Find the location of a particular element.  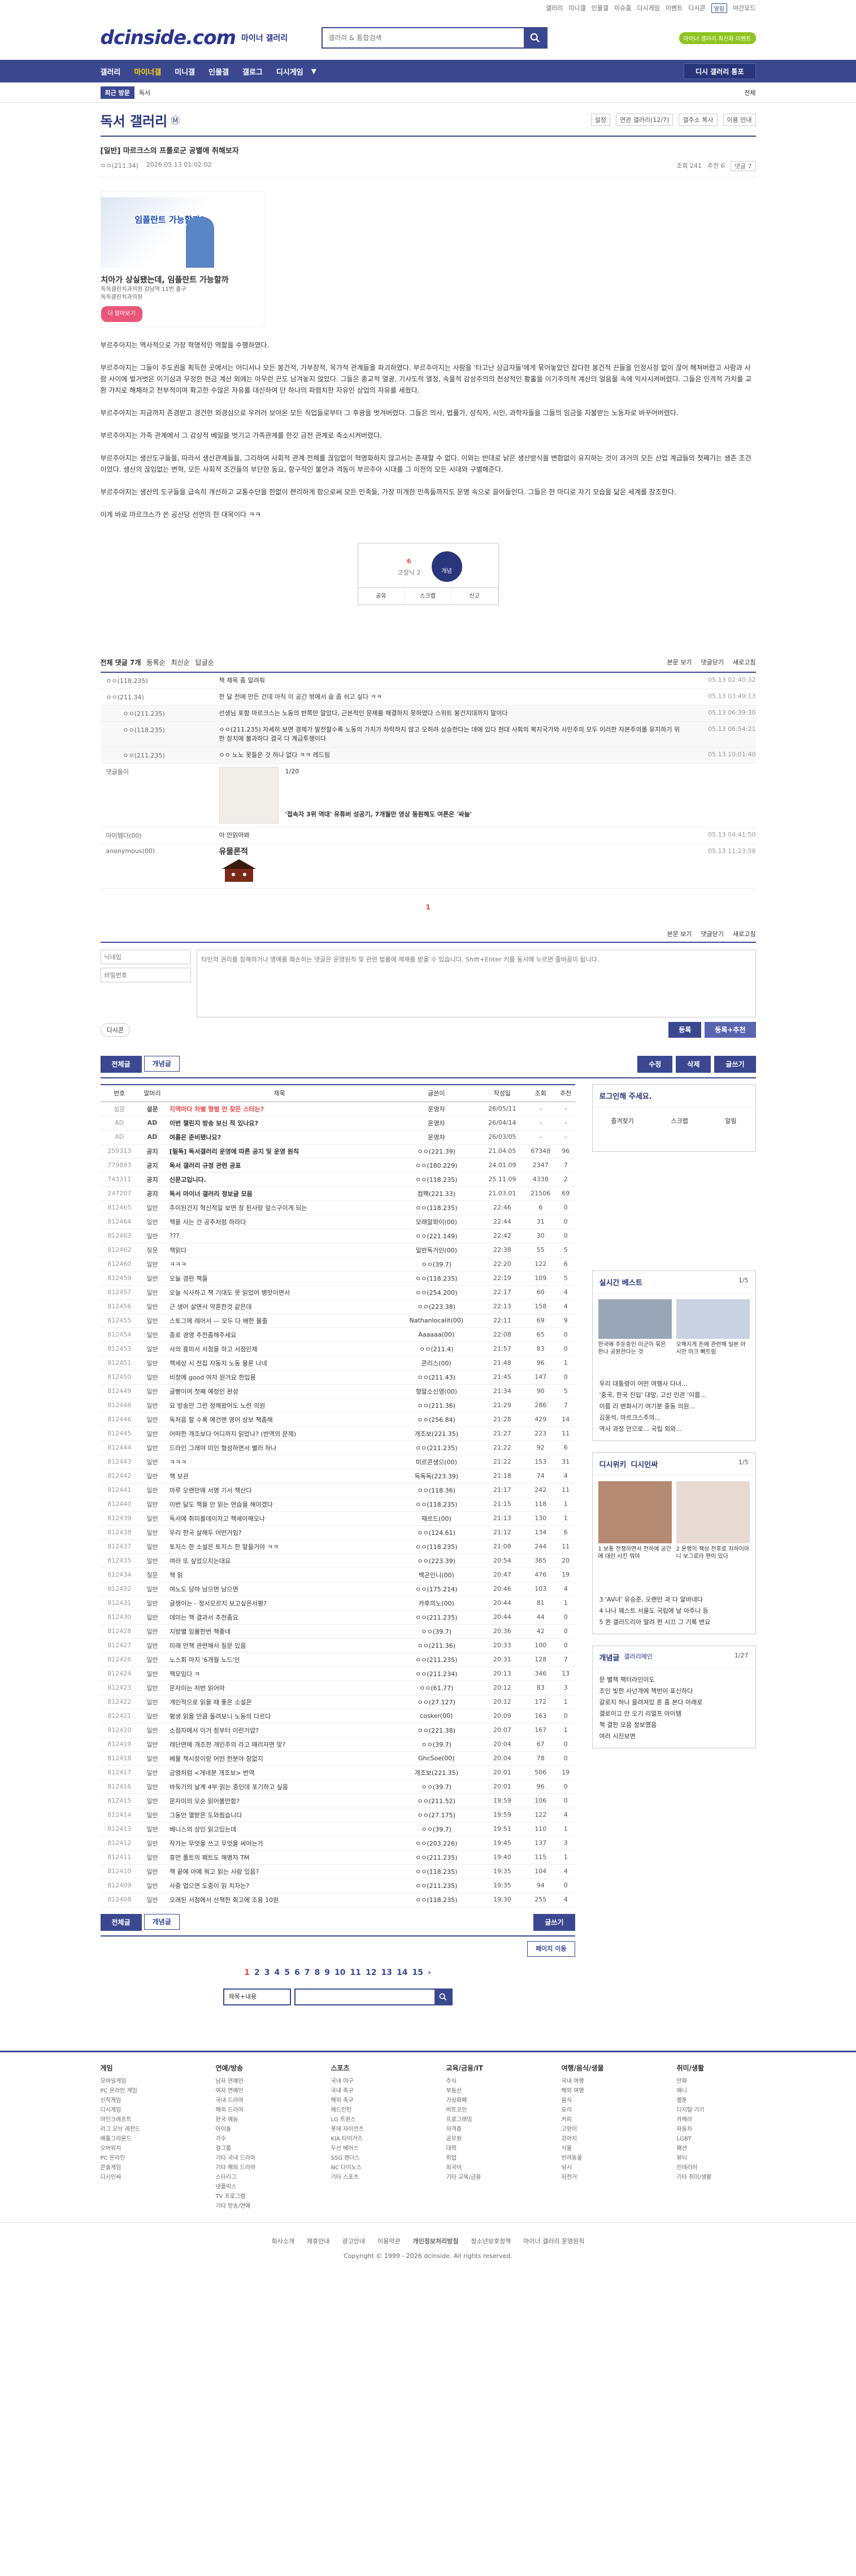

footer-link: 대학 is located at coordinates (485, 2148).